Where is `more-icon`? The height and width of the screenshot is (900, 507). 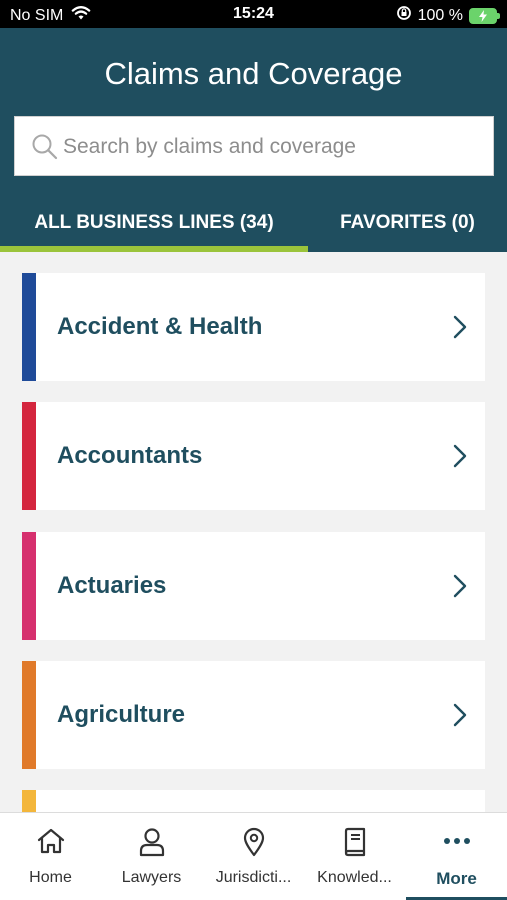
more-icon is located at coordinates (456, 841).